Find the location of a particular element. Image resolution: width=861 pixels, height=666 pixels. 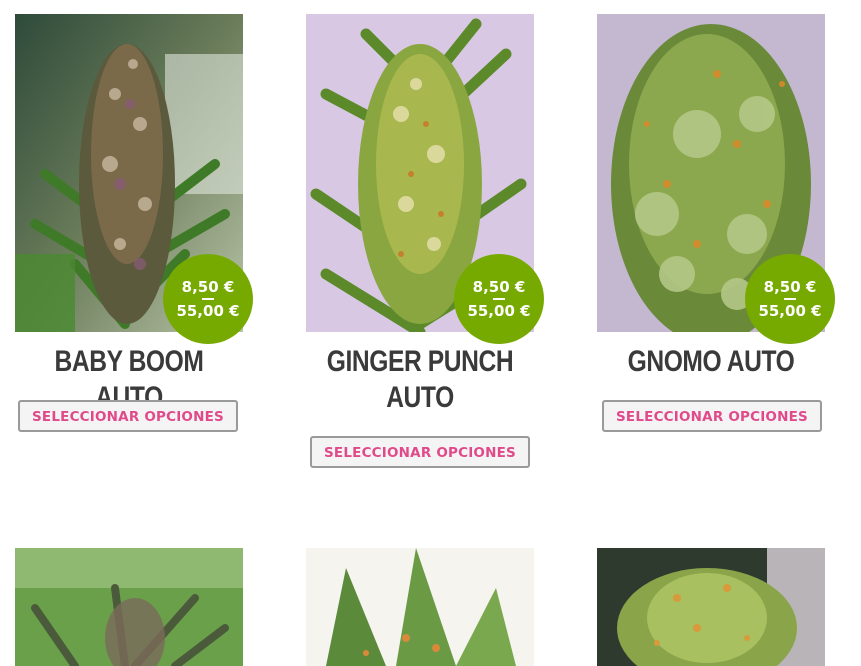

product-title: GINGER PUNCH AUTO is located at coordinates (420, 380).